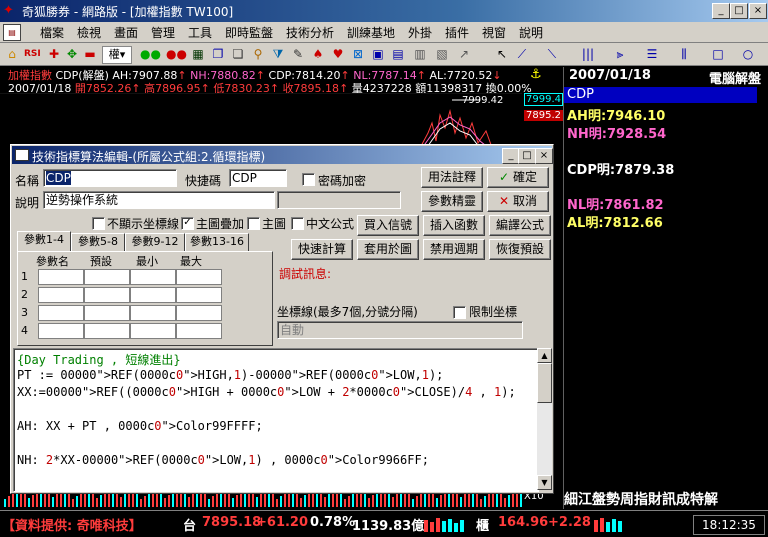 The height and width of the screenshot is (537, 768). Describe the element at coordinates (338, 54) in the screenshot. I see `person-icon: ♥` at that location.